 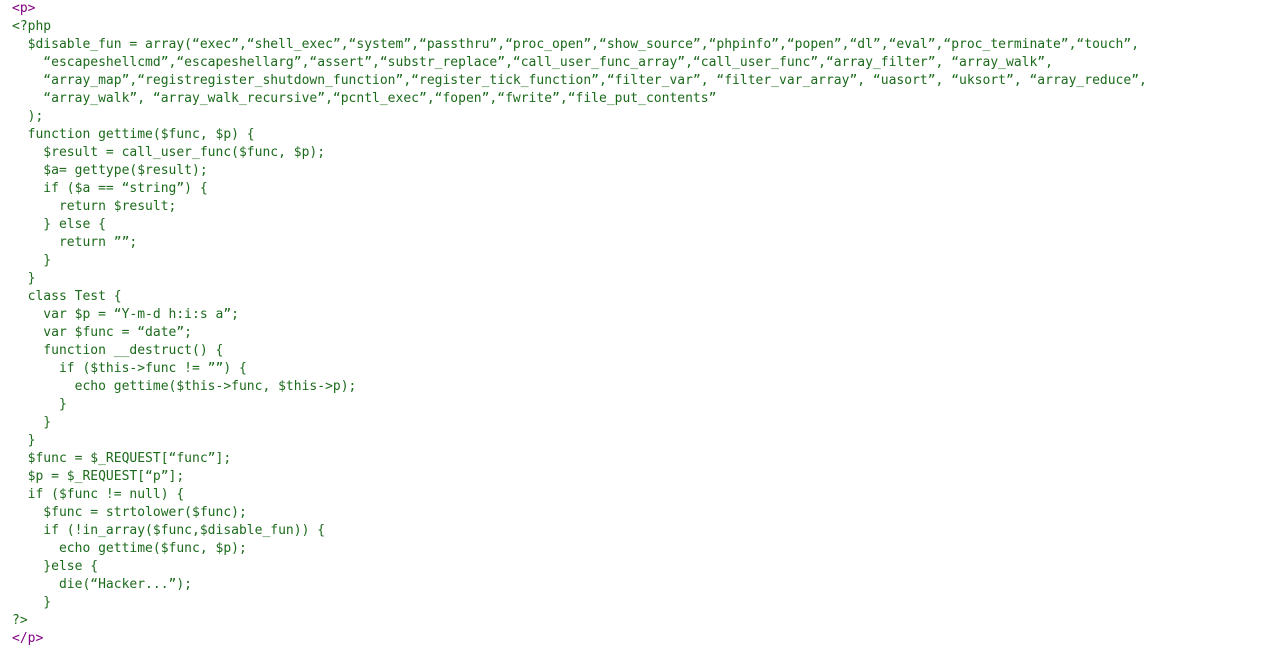 What do you see at coordinates (98, 494) in the screenshot?
I see `code-line: if ($func != null) {` at bounding box center [98, 494].